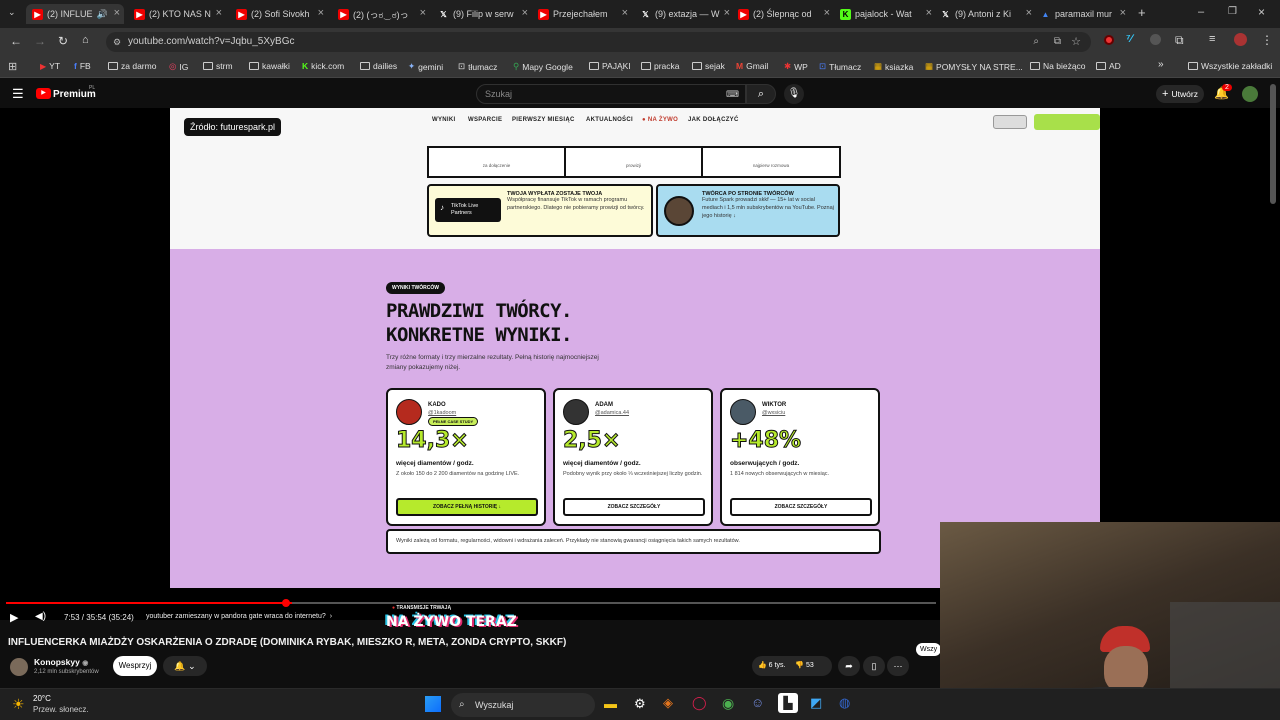 Image resolution: width=1280 pixels, height=720 pixels. Describe the element at coordinates (82, 66) in the screenshot. I see `bookmark-fb: f FB` at that location.